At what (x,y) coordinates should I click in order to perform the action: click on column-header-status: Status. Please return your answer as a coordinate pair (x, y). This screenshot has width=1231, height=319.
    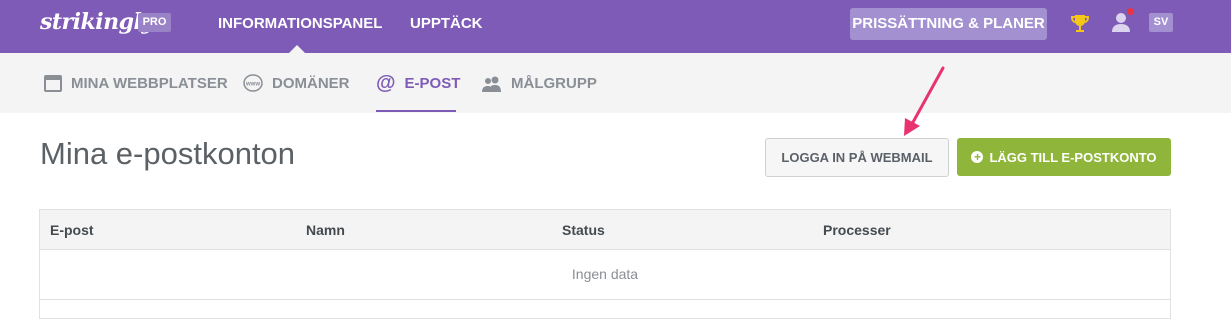
    Looking at the image, I should click on (583, 230).